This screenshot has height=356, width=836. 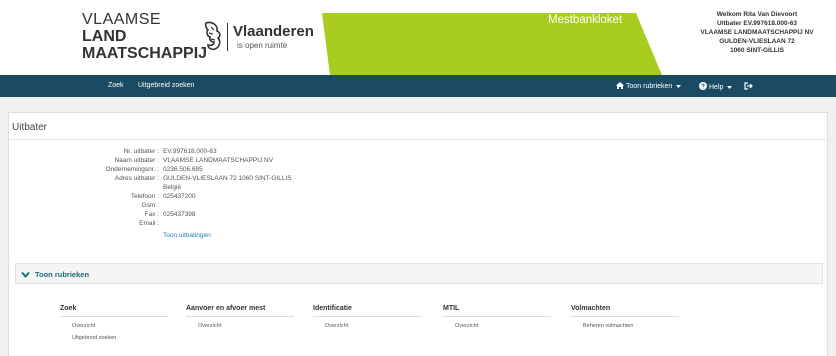 I want to click on logo-line-3: MAATSCHAPPIJ, so click(x=145, y=53).